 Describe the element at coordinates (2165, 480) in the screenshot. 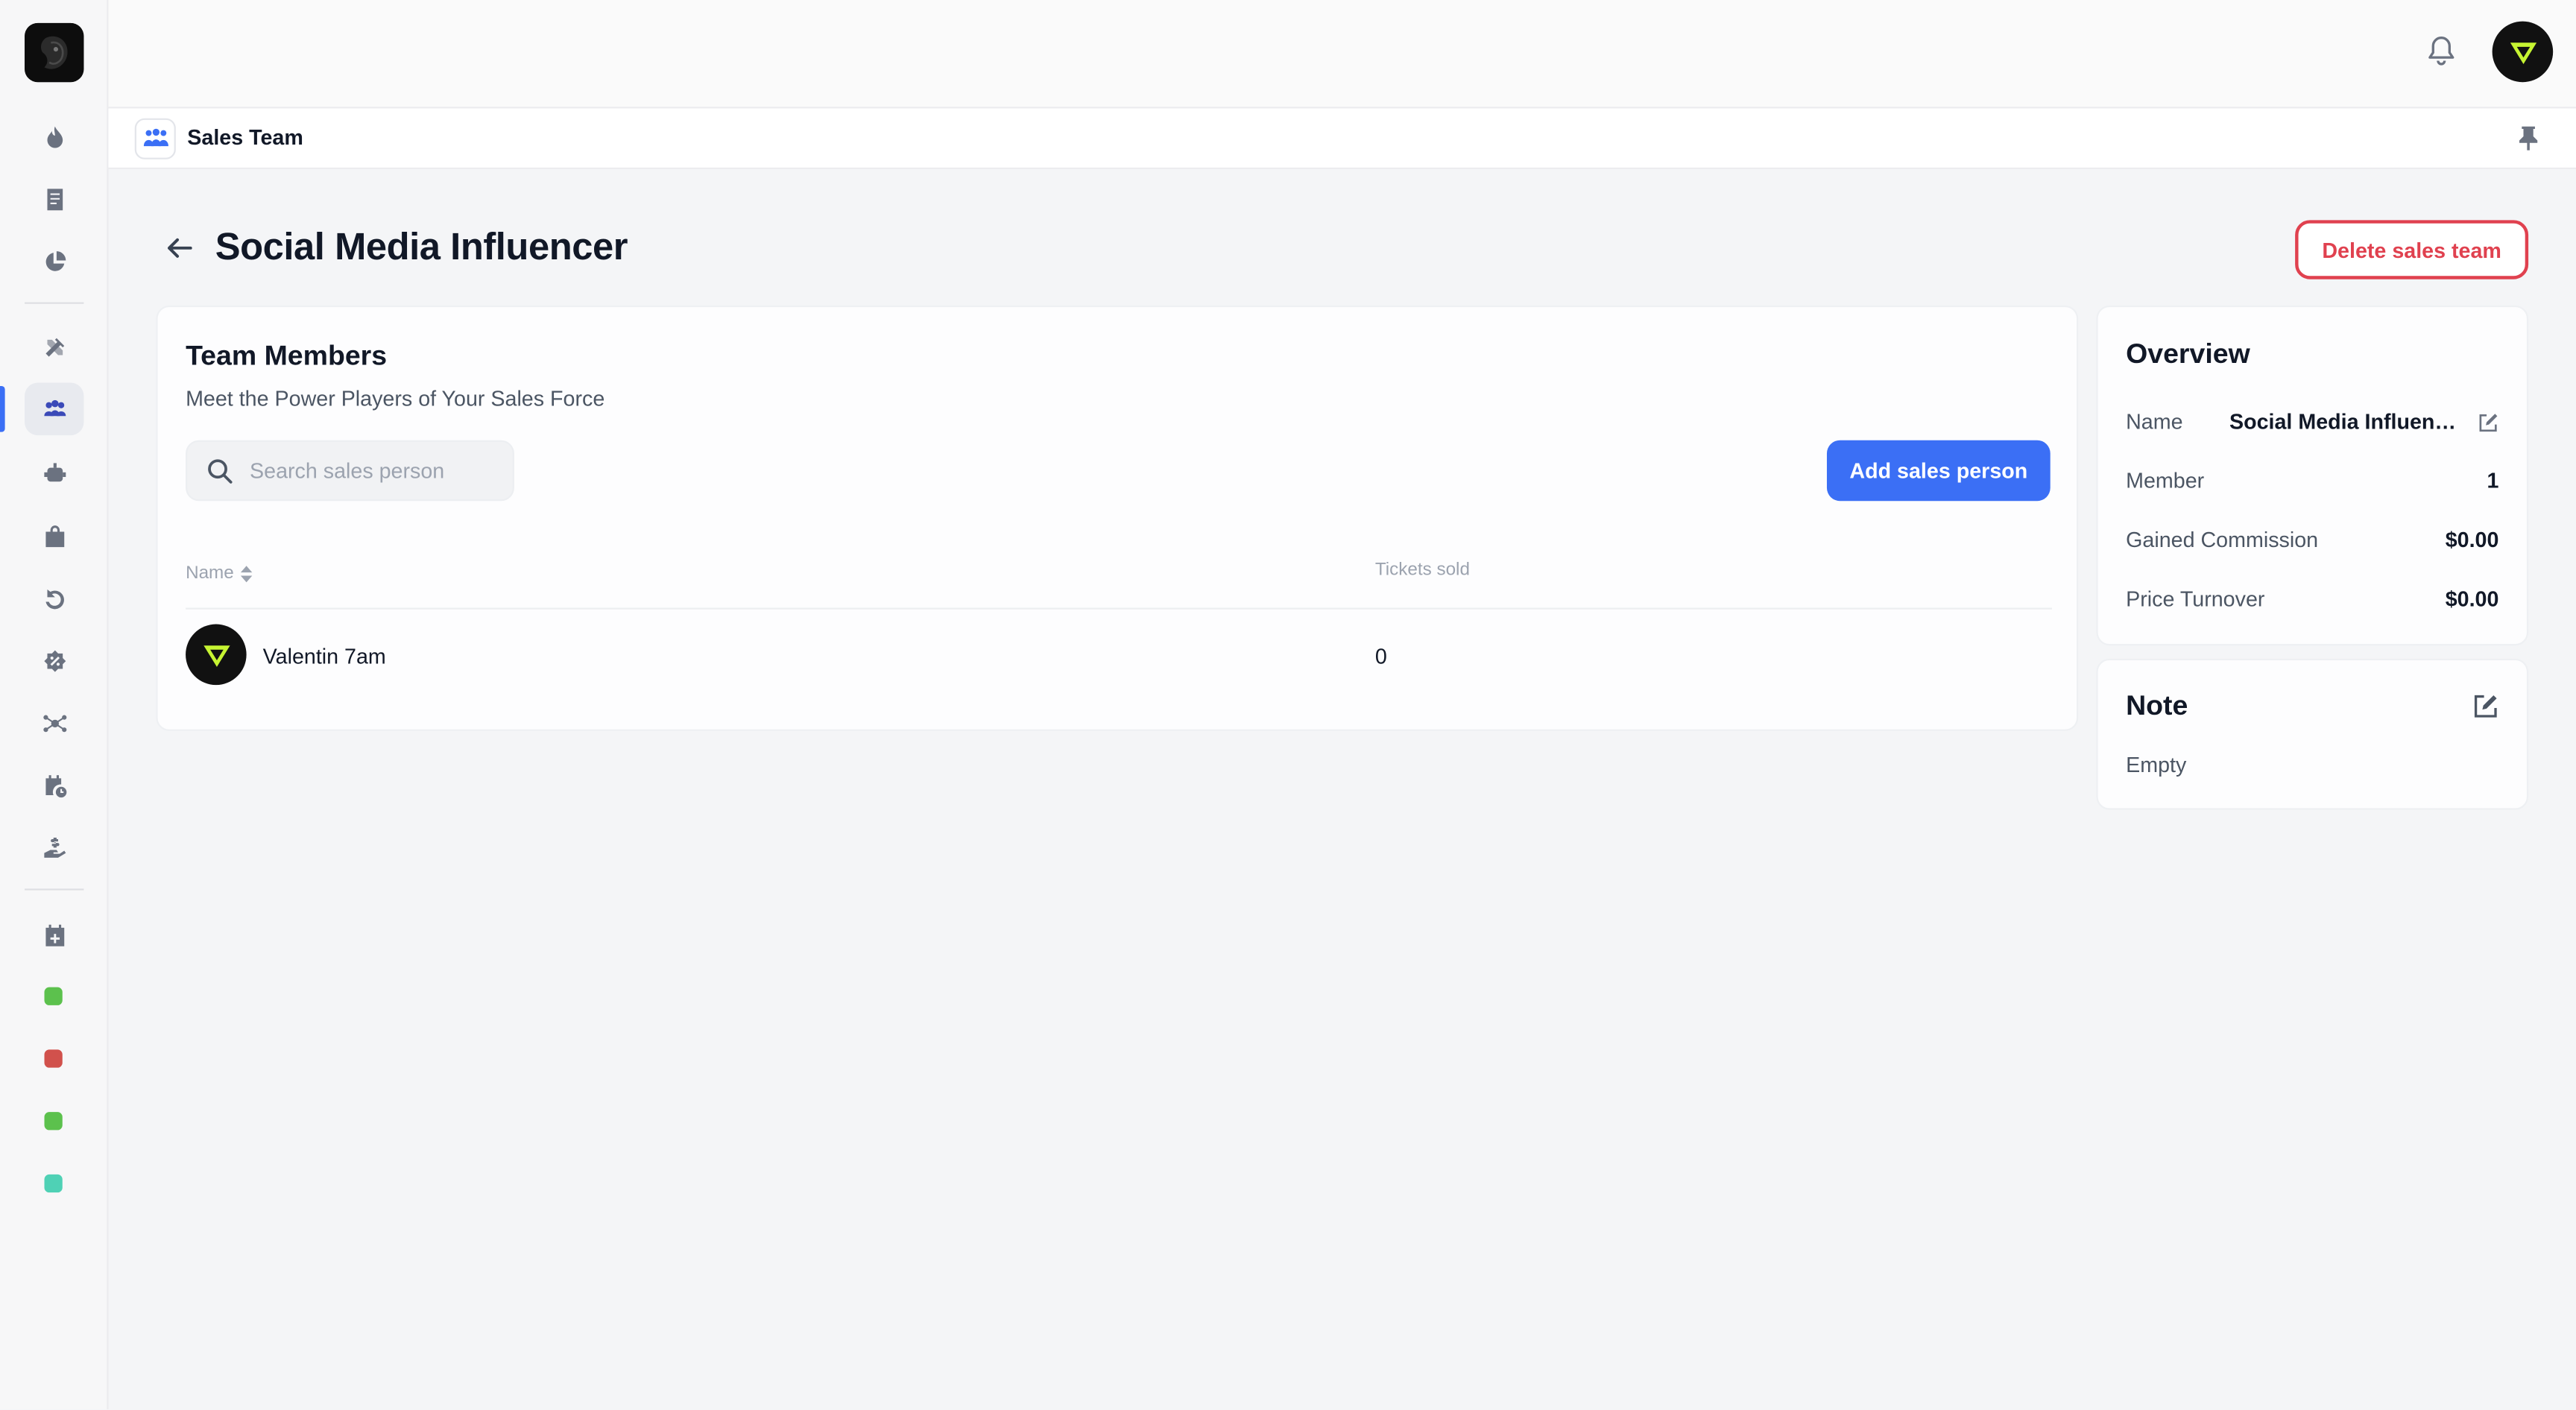

I see `overview-member-label: Member` at that location.